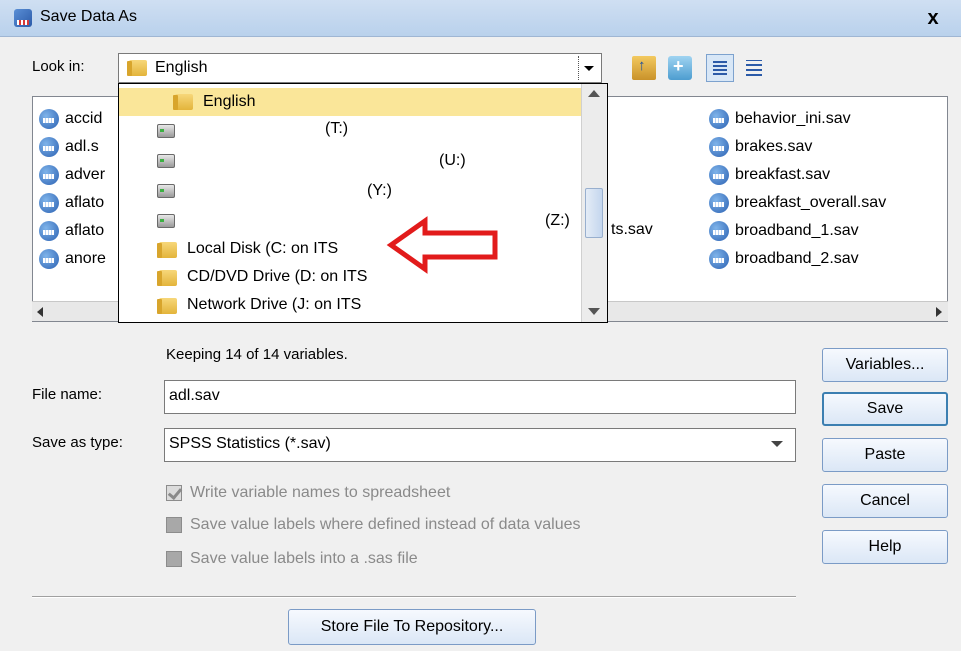 Image resolution: width=961 pixels, height=651 pixels. Describe the element at coordinates (720, 68) in the screenshot. I see `list-view-icon` at that location.